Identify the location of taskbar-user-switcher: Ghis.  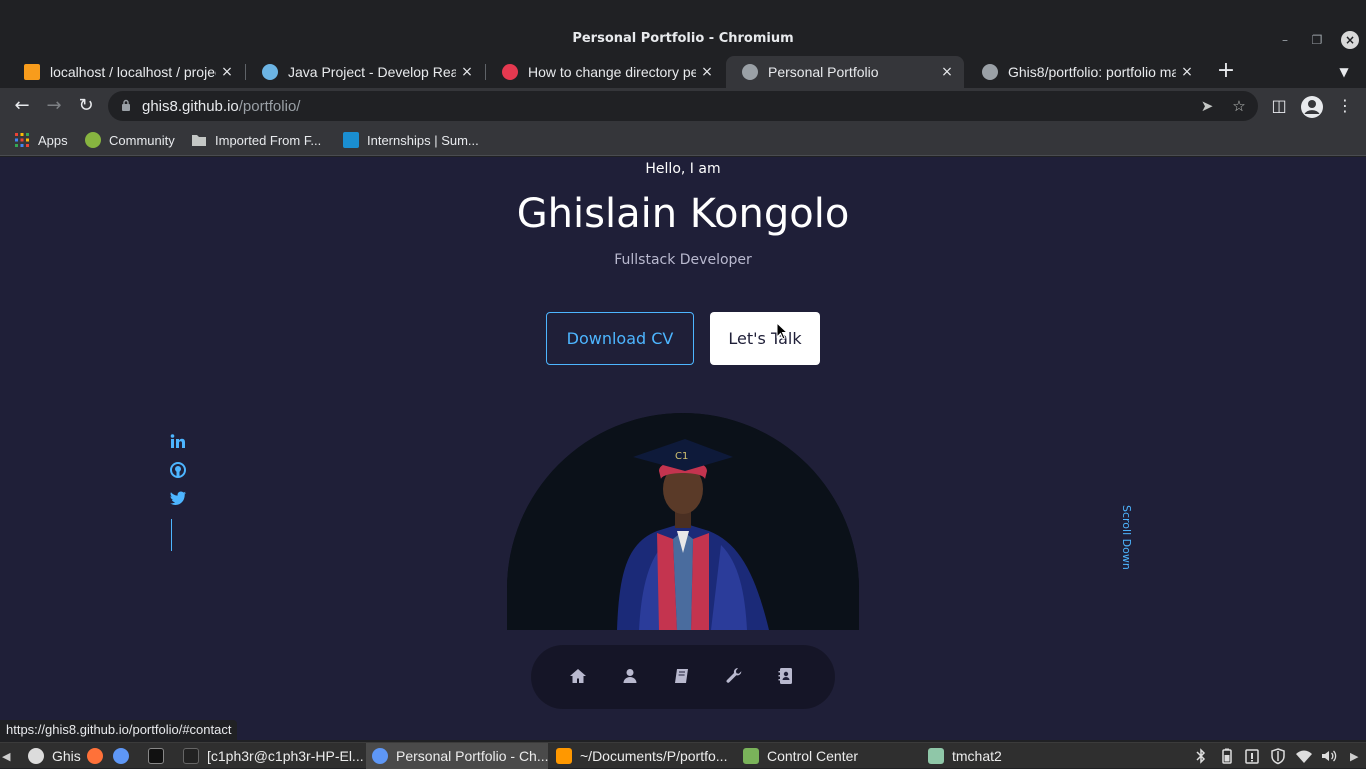
(54, 756).